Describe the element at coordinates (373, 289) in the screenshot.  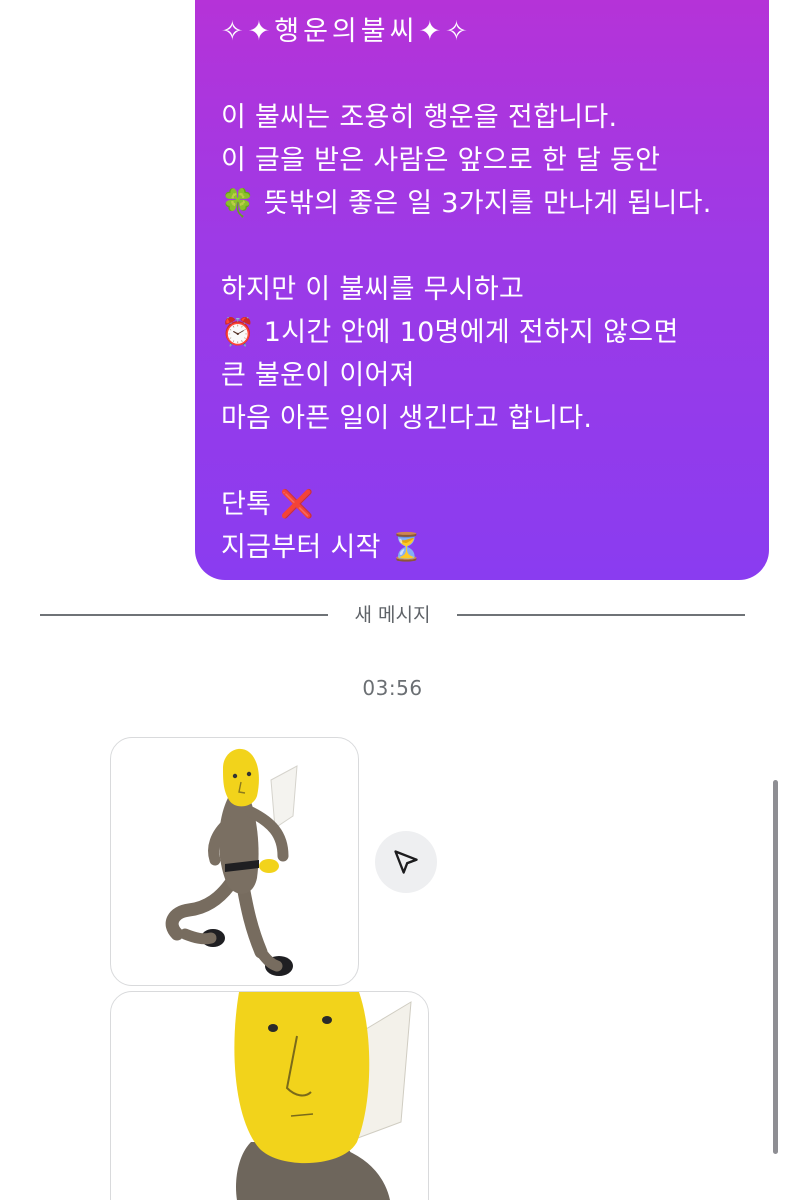
I see `message-line: 하지만 이 불씨를 무시하고` at that location.